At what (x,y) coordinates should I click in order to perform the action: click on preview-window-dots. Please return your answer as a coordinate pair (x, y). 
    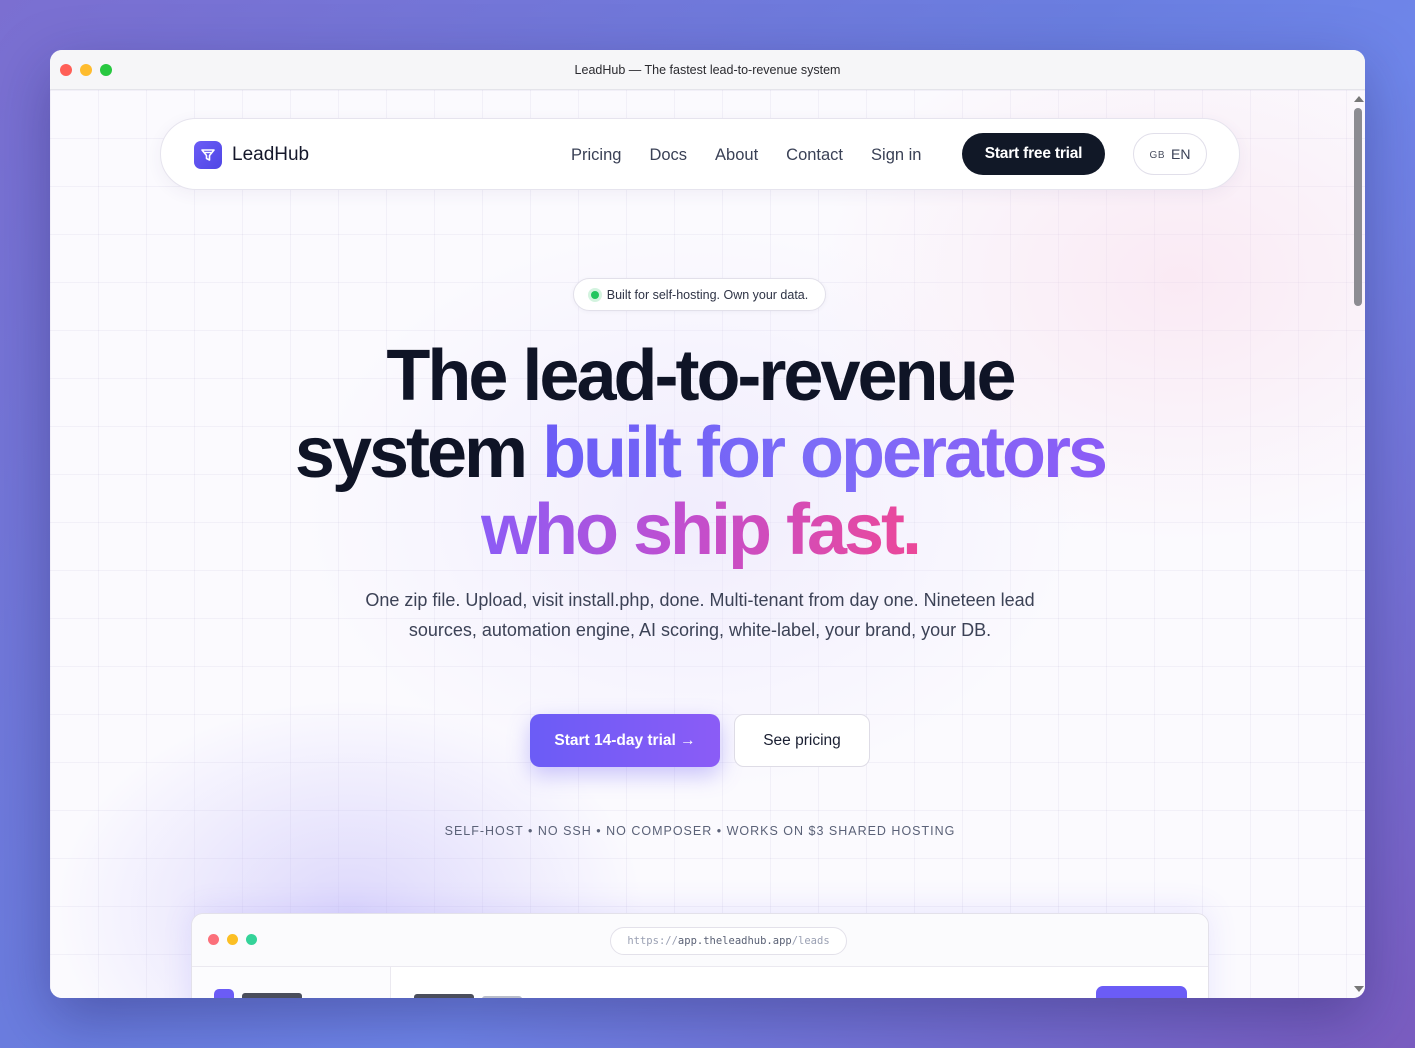
    Looking at the image, I should click on (232, 939).